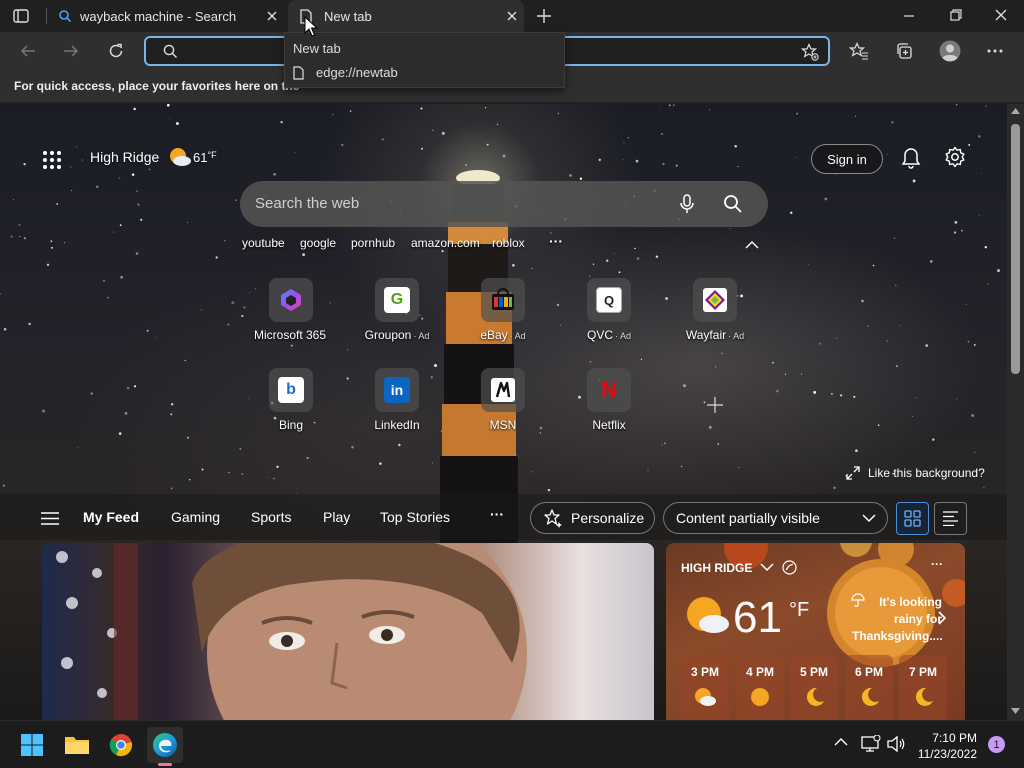 The height and width of the screenshot is (768, 1024). I want to click on restore-button, so click(955, 16).